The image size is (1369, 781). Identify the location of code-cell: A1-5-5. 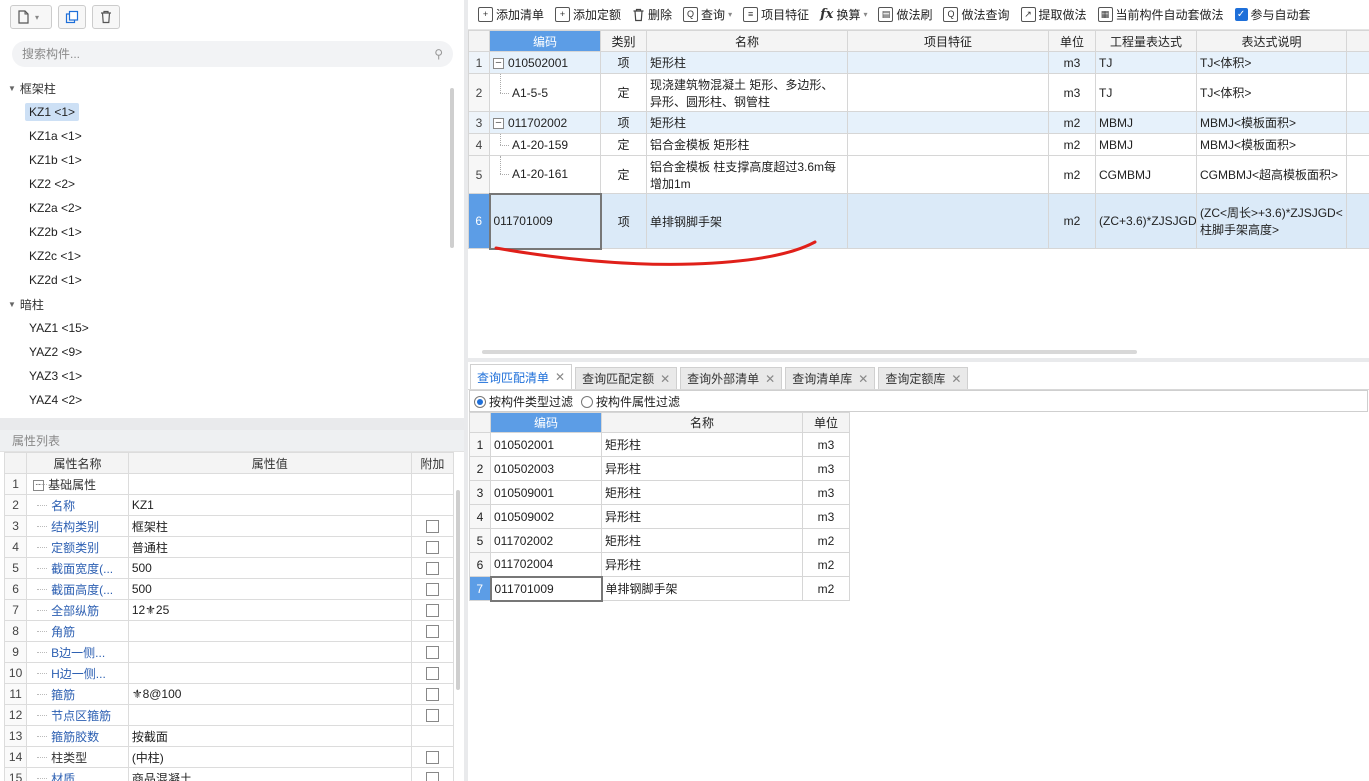
(545, 92).